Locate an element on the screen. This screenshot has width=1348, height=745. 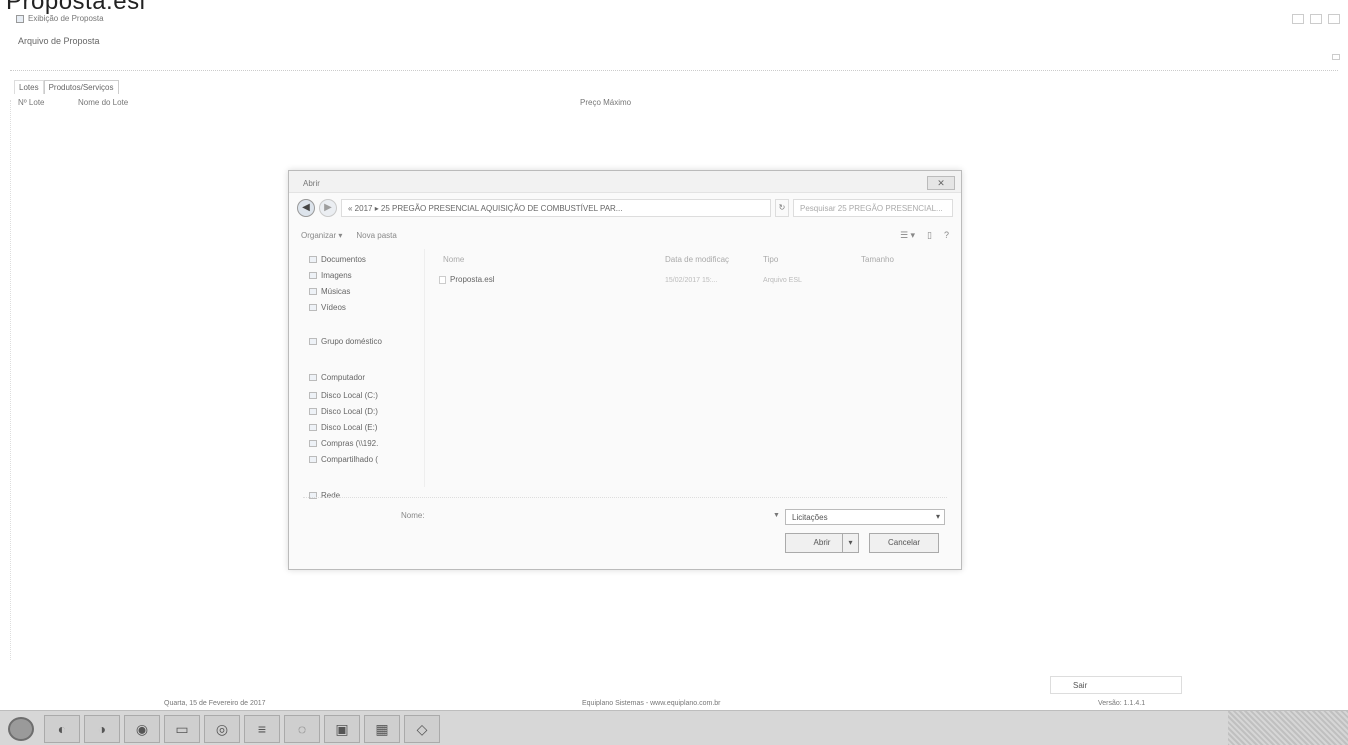
ie-icon: ◐ is located at coordinates (62, 729).